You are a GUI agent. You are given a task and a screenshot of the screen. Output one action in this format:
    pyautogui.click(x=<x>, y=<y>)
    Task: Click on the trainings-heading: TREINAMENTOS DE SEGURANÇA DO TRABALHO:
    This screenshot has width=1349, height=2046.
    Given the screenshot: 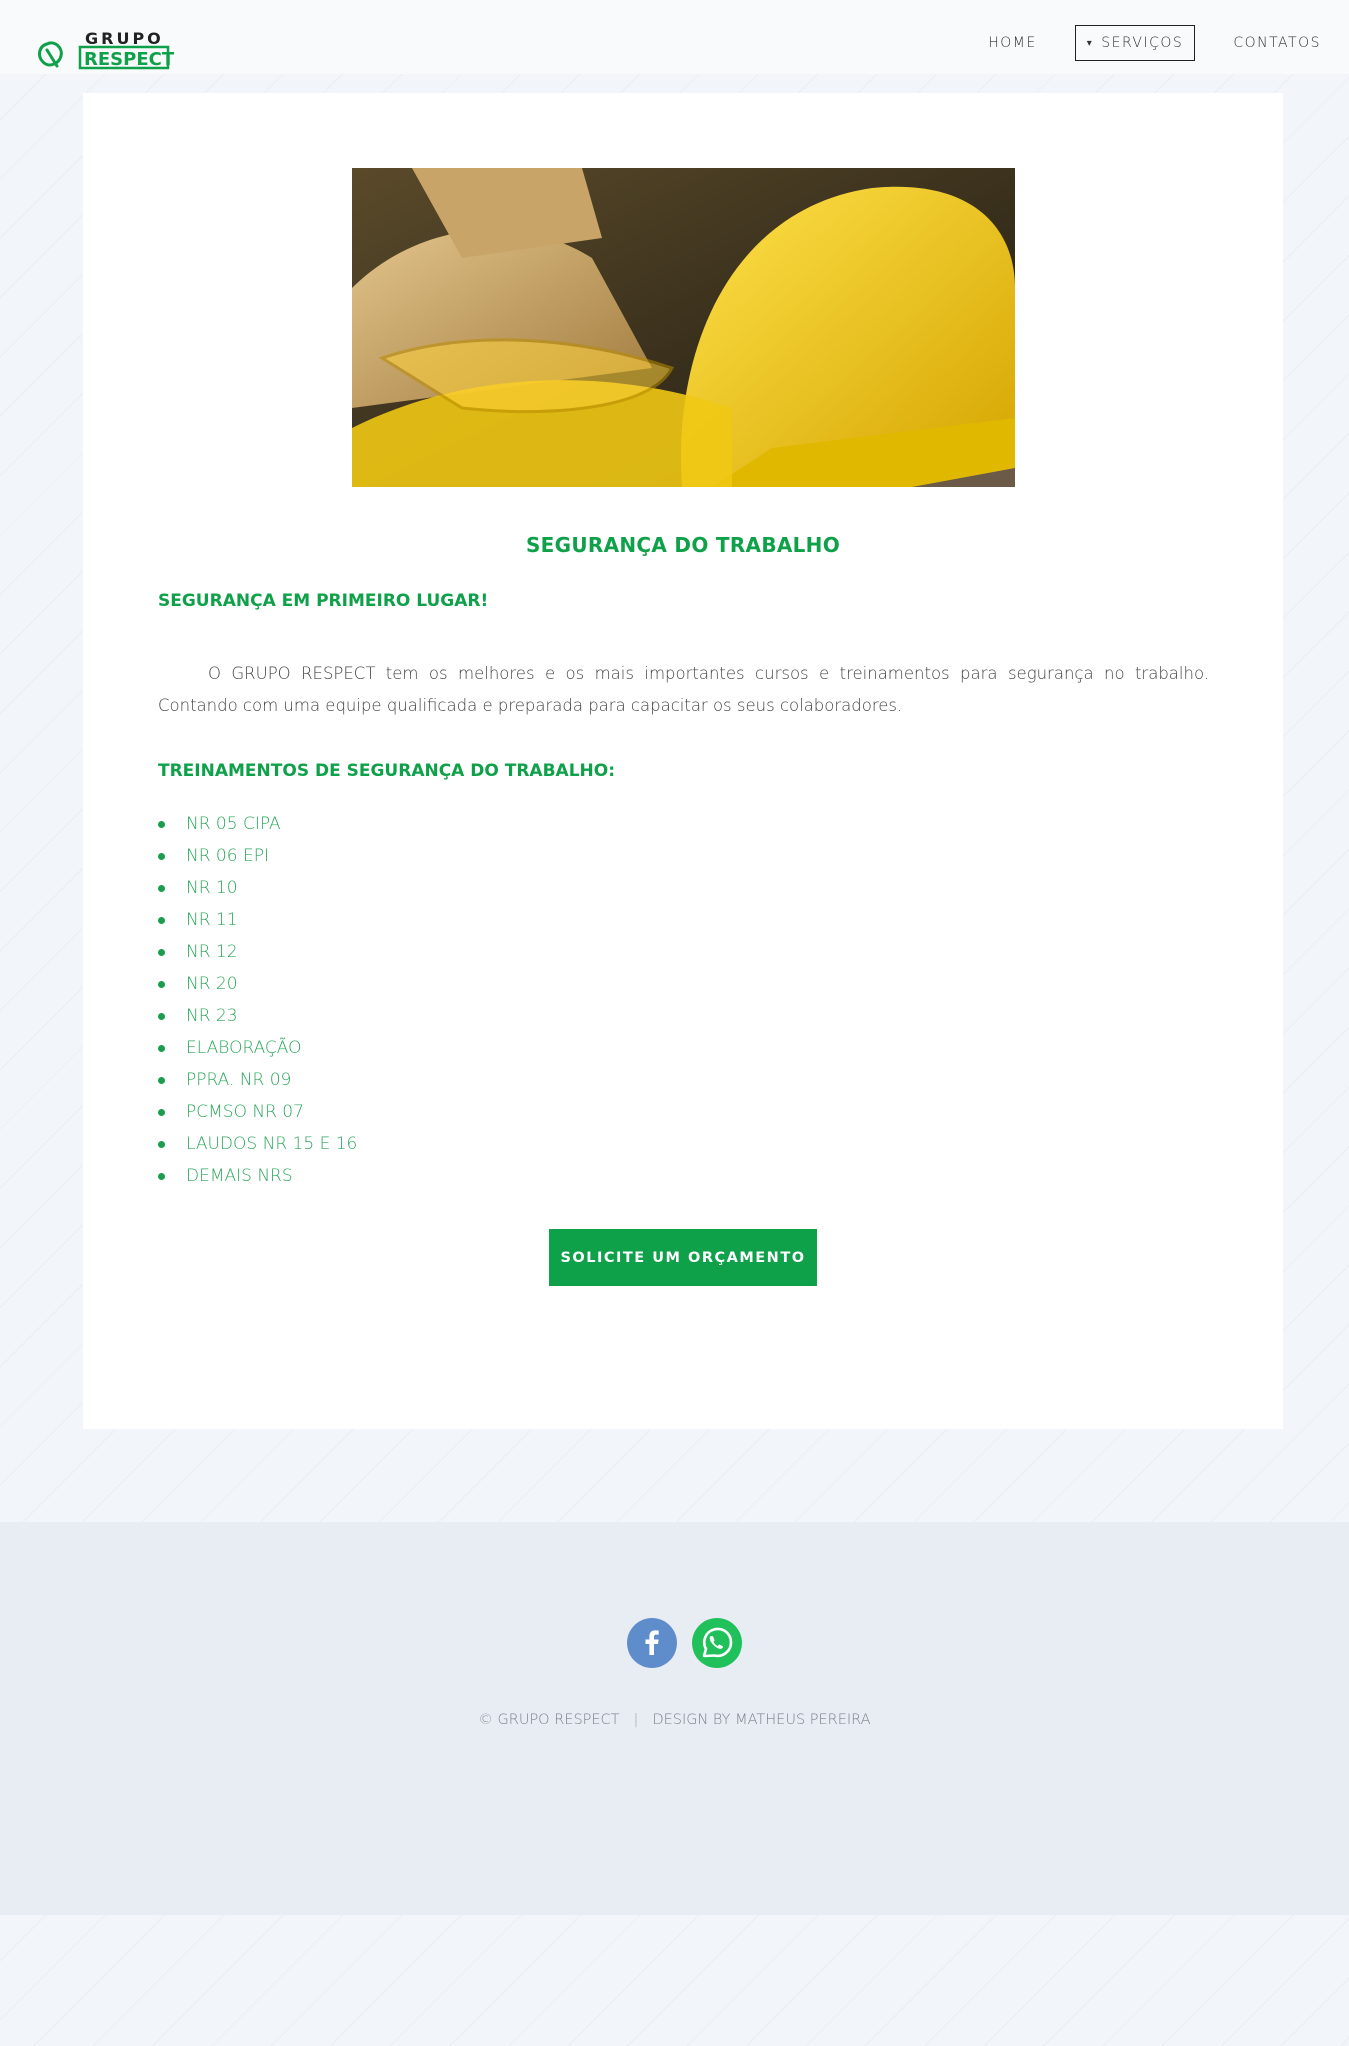 What is the action you would take?
    pyautogui.click(x=387, y=771)
    